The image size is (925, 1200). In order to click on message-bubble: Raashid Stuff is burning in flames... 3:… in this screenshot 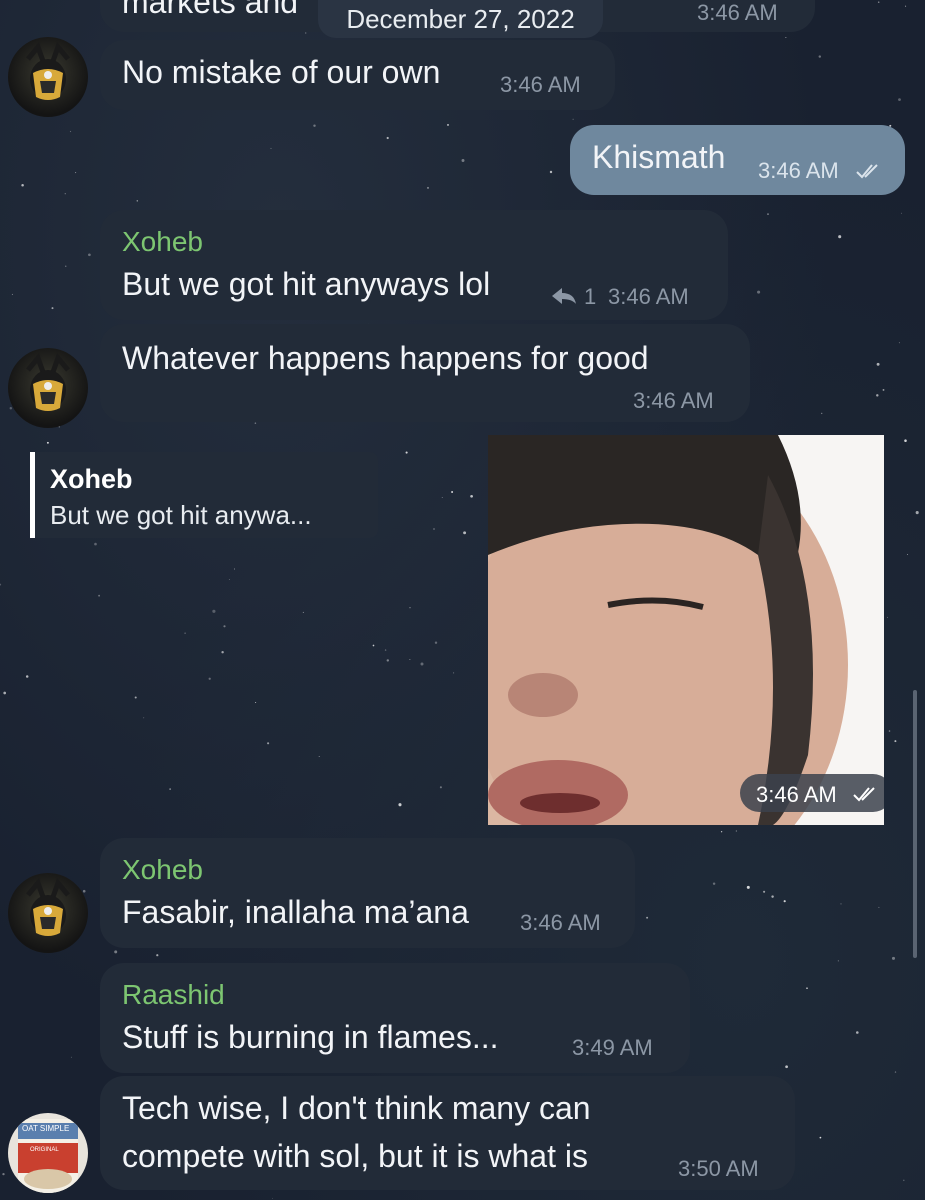, I will do `click(395, 1018)`.